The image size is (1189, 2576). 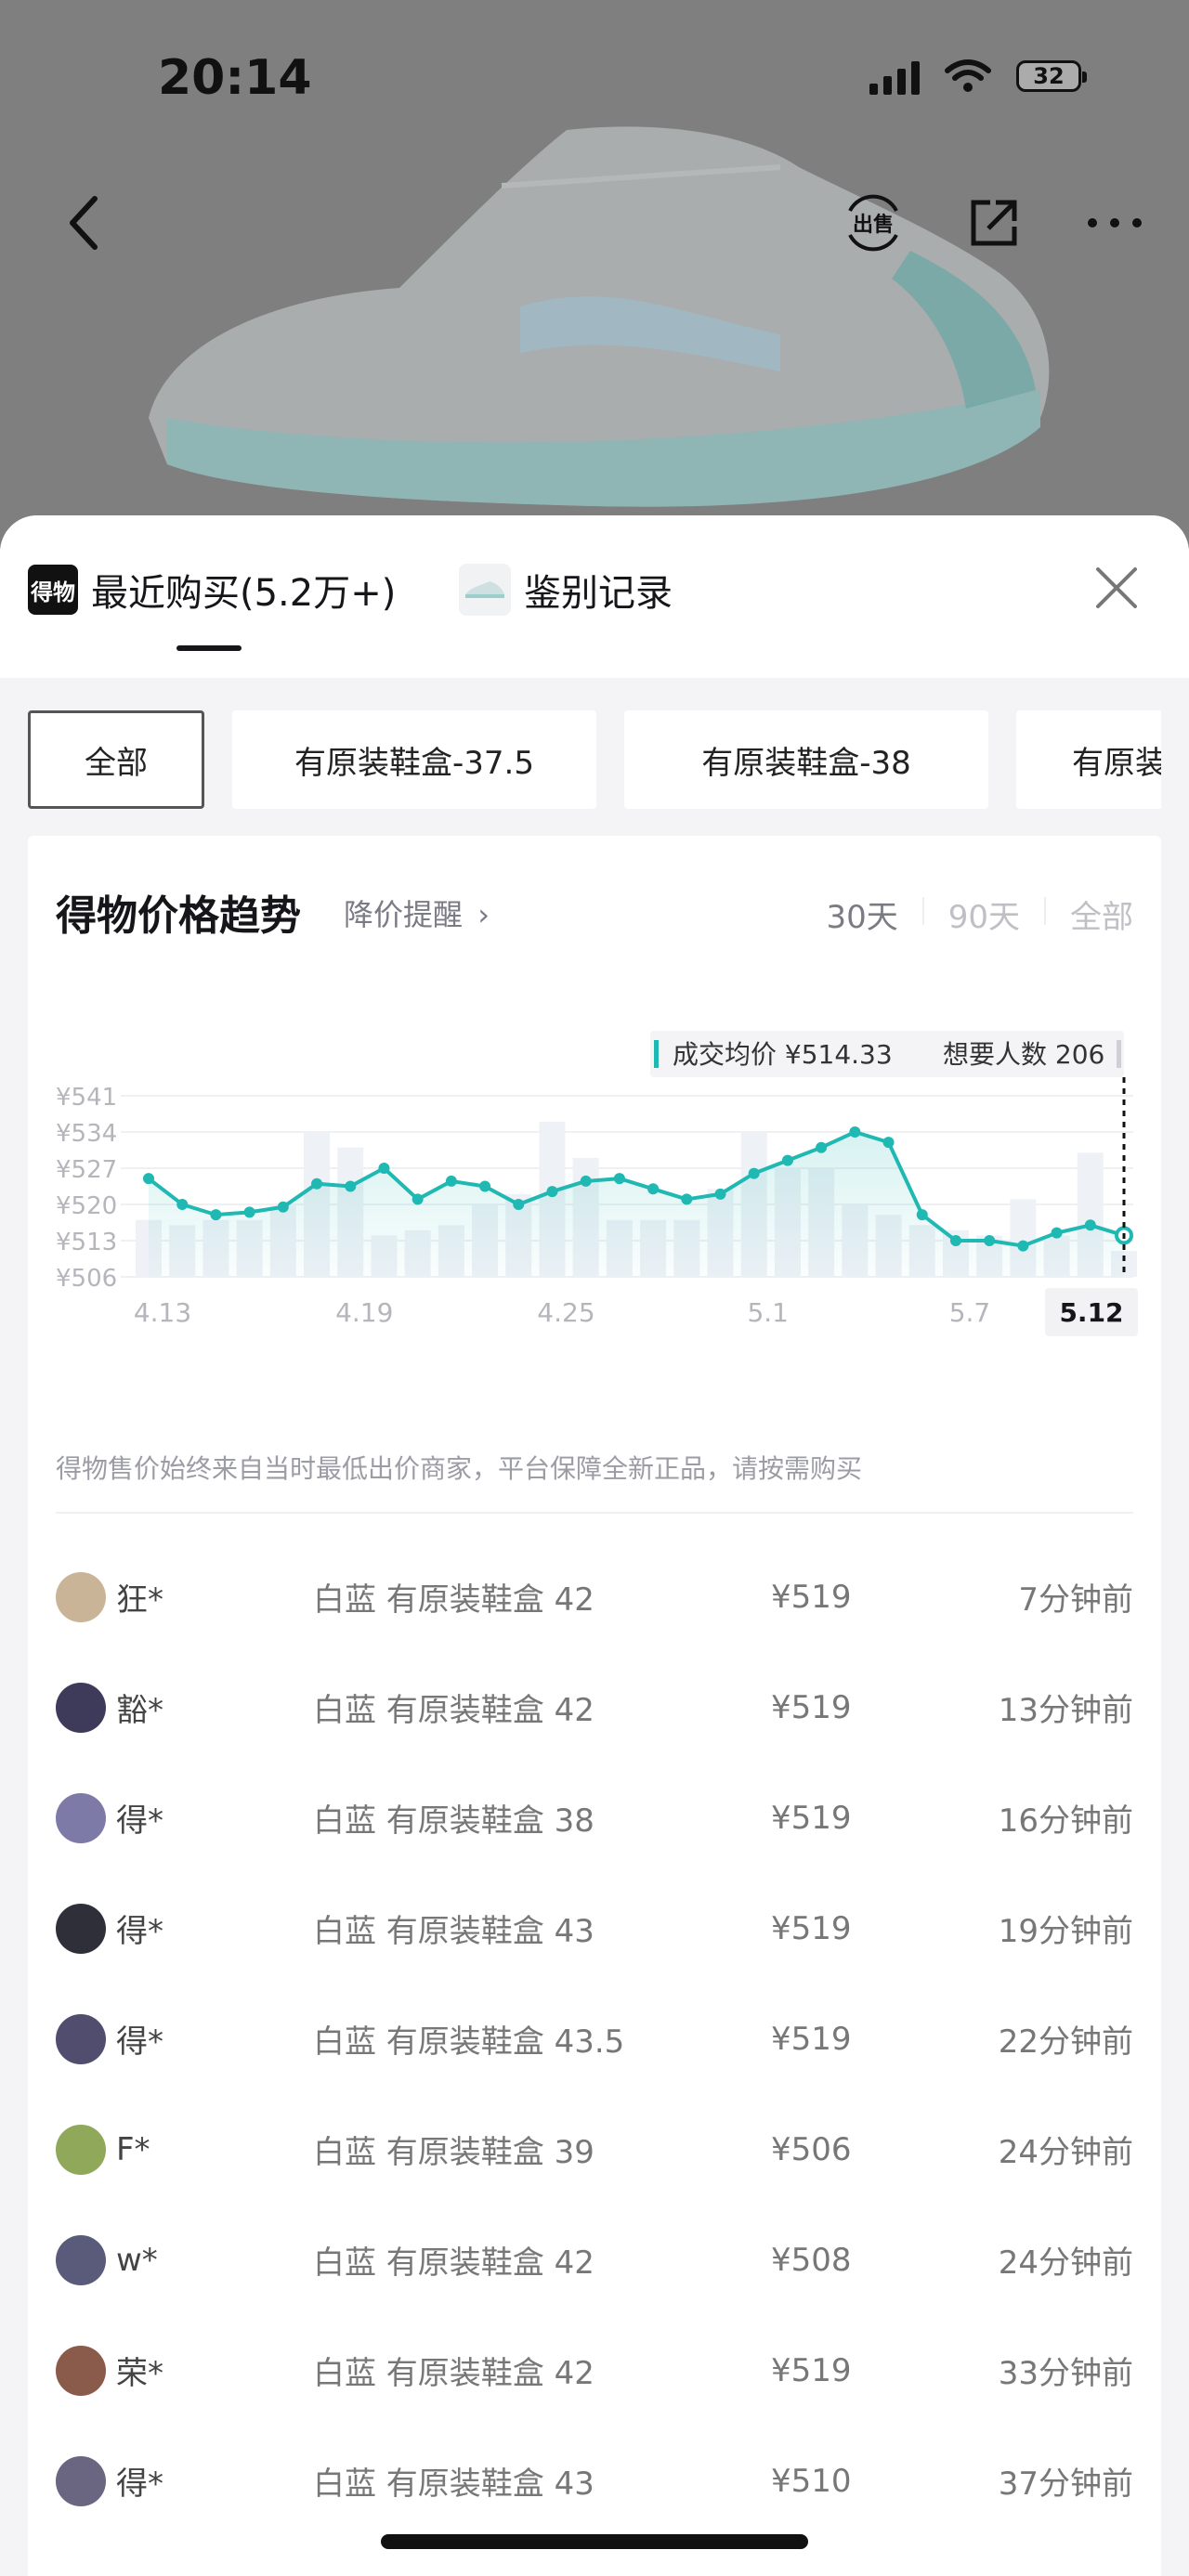 I want to click on more-button, so click(x=1115, y=223).